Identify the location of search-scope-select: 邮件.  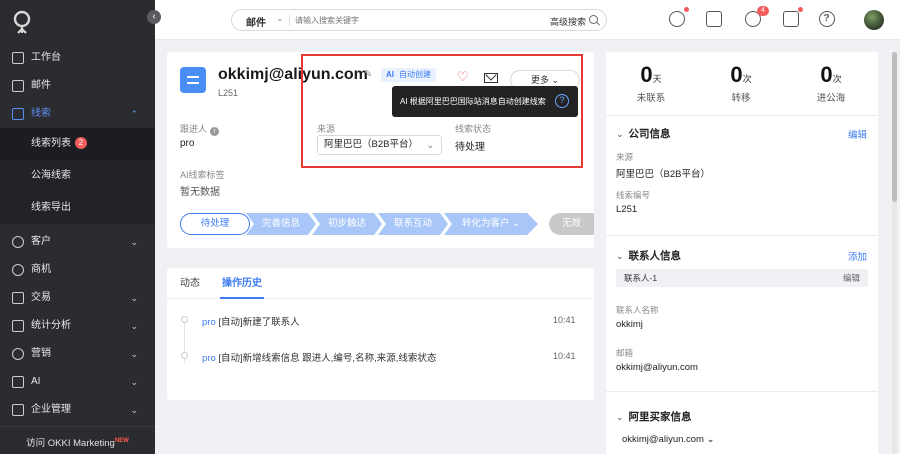
(256, 21).